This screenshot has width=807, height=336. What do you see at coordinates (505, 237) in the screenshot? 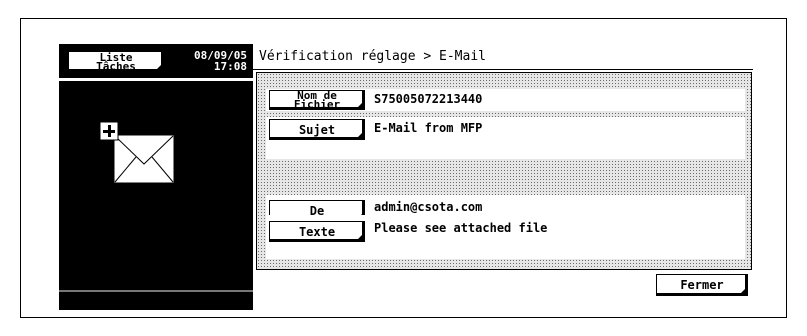
I see `field-row-body: Texte Please see attached file` at bounding box center [505, 237].